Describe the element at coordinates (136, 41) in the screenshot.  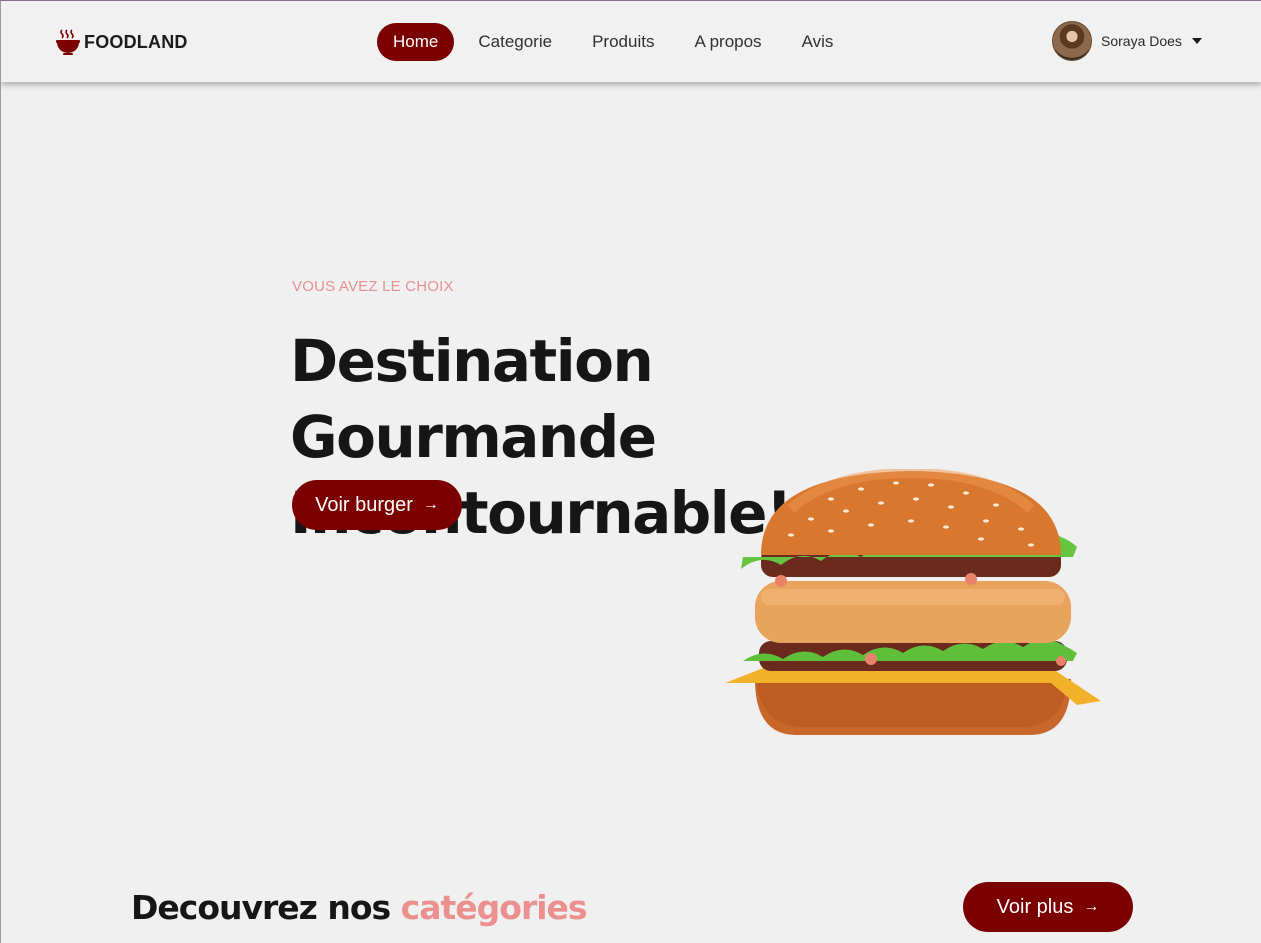
I see `brand-name: FOODLAND` at that location.